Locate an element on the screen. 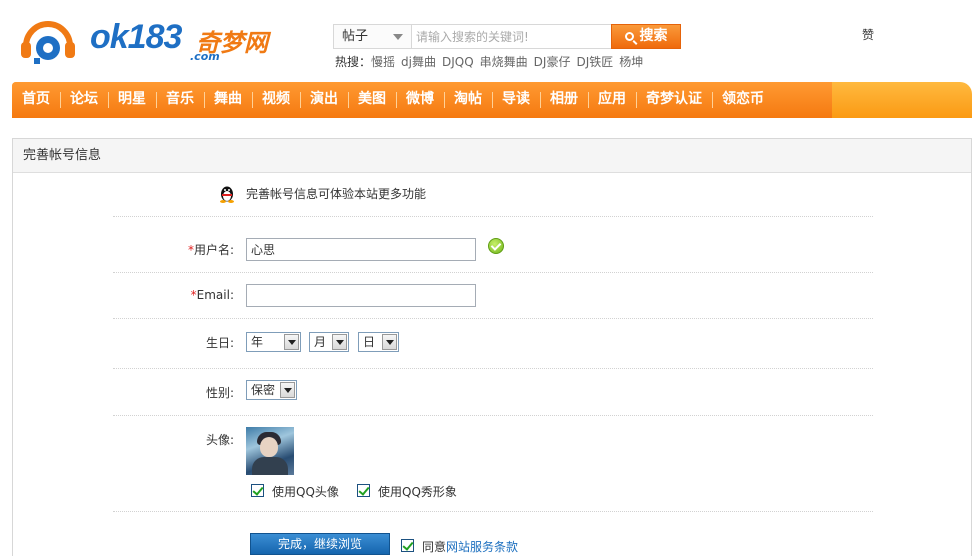 The image size is (974, 556). notice-divider is located at coordinates (493, 216).